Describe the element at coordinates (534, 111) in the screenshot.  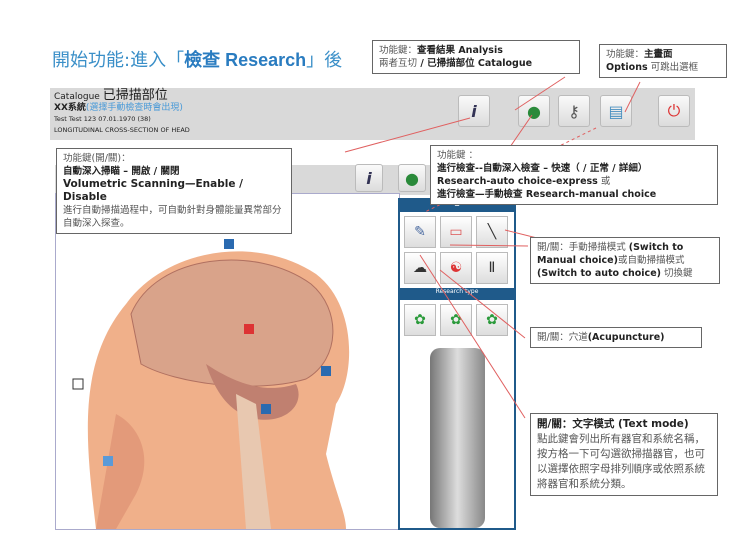
I see `research-icon: ●` at that location.